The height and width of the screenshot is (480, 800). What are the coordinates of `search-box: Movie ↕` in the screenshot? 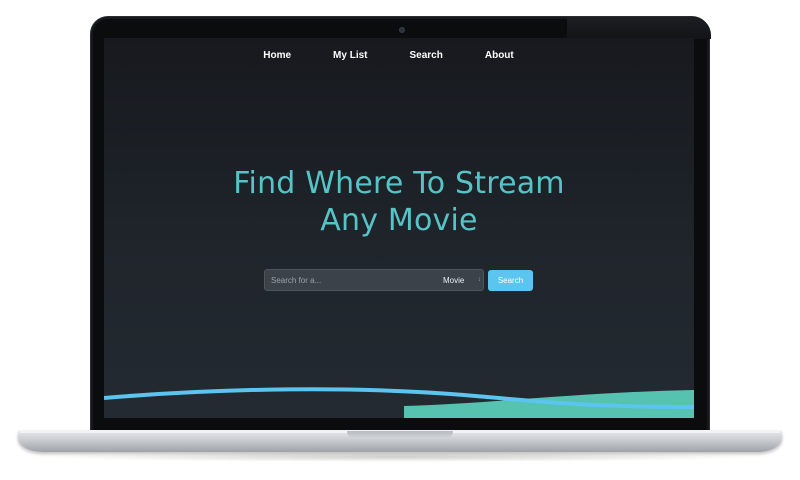 It's located at (374, 280).